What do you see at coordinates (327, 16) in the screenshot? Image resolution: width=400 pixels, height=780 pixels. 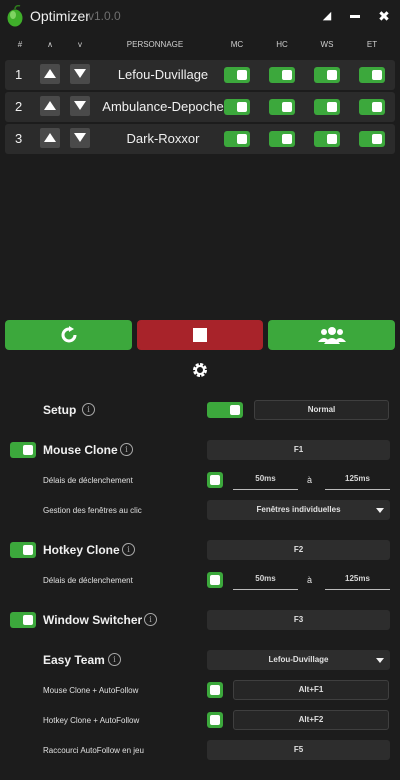 I see `pin-button: ◢` at bounding box center [327, 16].